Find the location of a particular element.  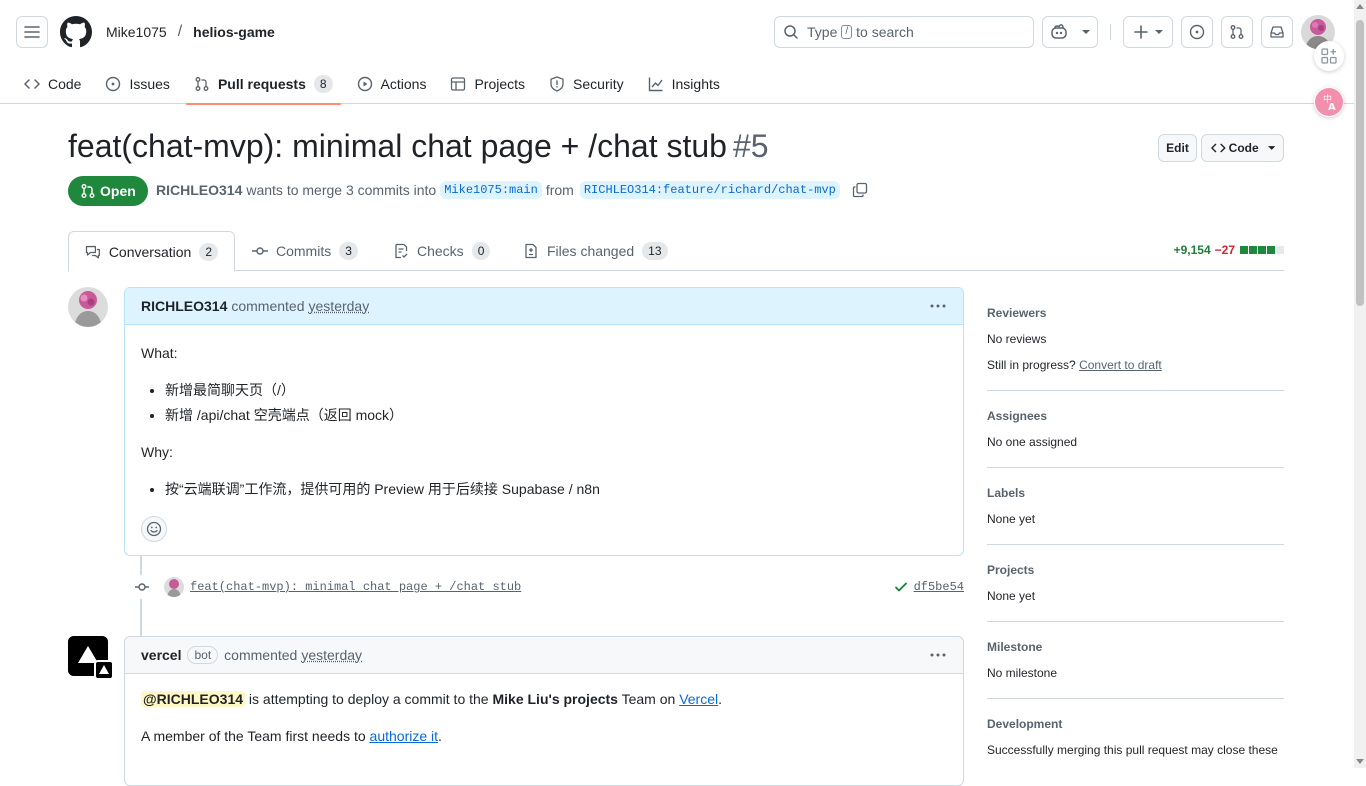

breadcrumb-owner: Mike1075 is located at coordinates (136, 32).